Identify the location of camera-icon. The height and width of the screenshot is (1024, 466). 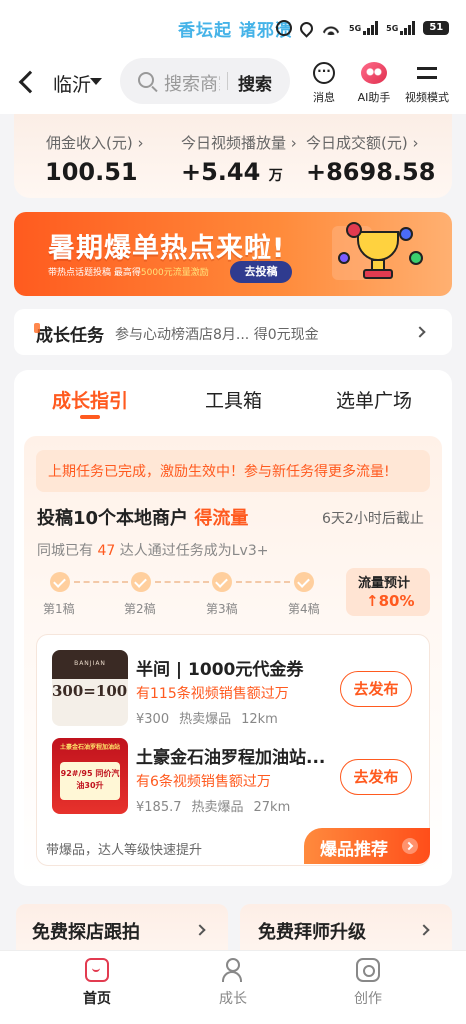
(368, 970).